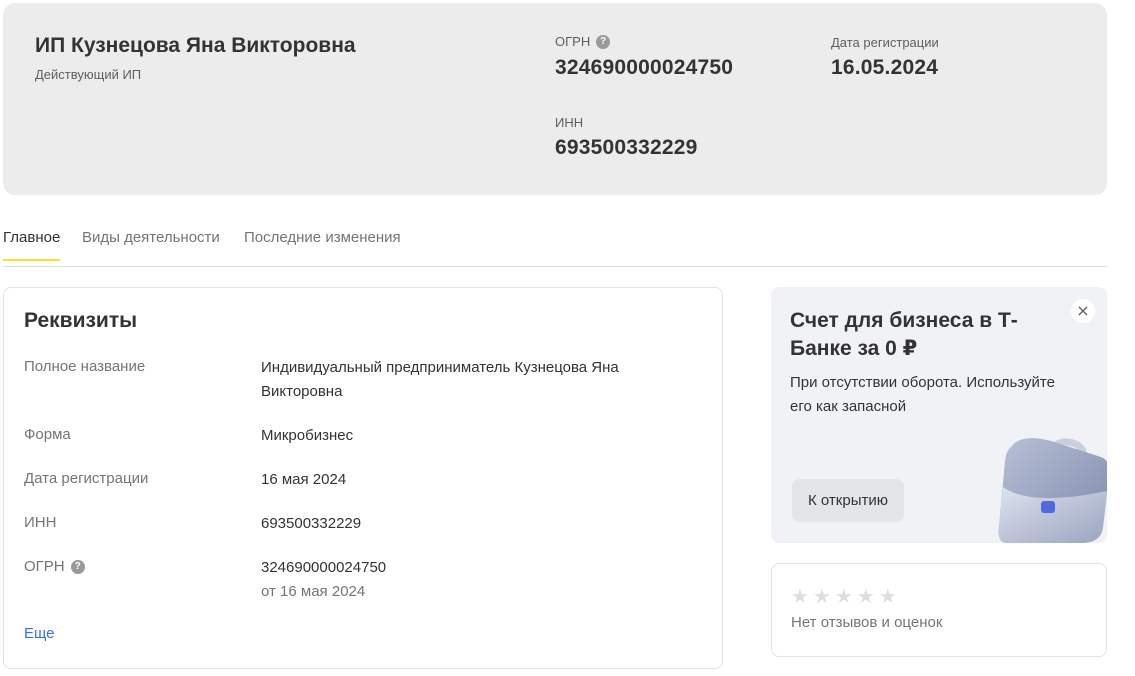 The height and width of the screenshot is (676, 1135). I want to click on company-name: ИП Кузнецова Яна Викторовна, so click(195, 45).